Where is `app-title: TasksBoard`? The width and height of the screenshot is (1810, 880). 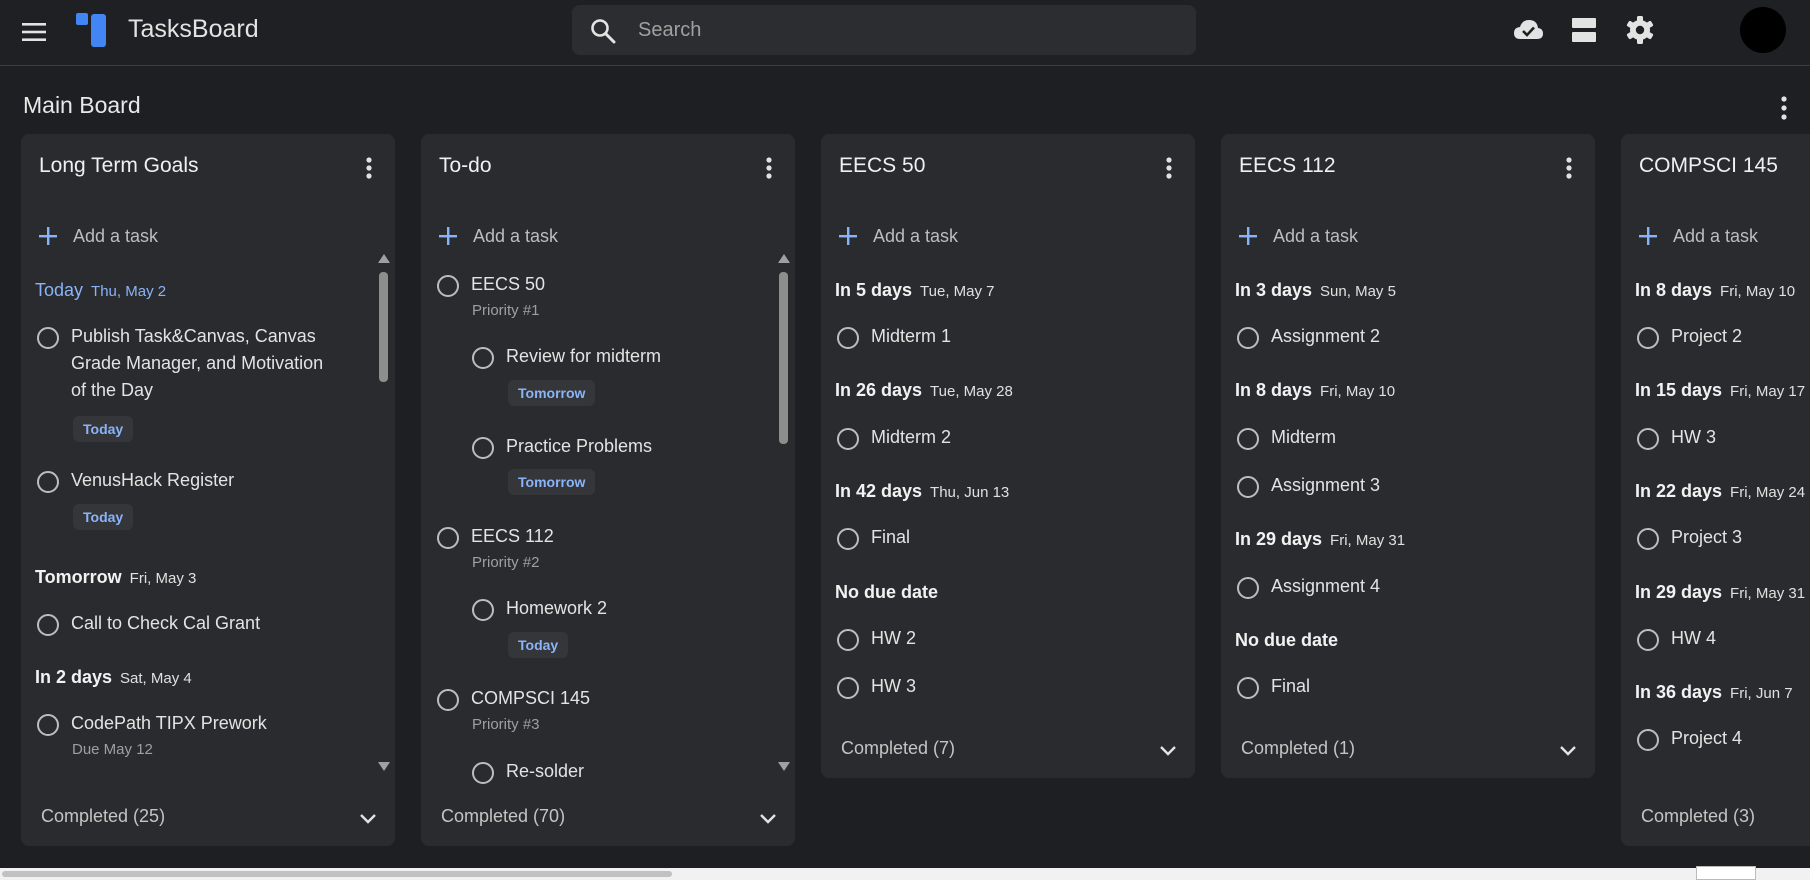 app-title: TasksBoard is located at coordinates (193, 29).